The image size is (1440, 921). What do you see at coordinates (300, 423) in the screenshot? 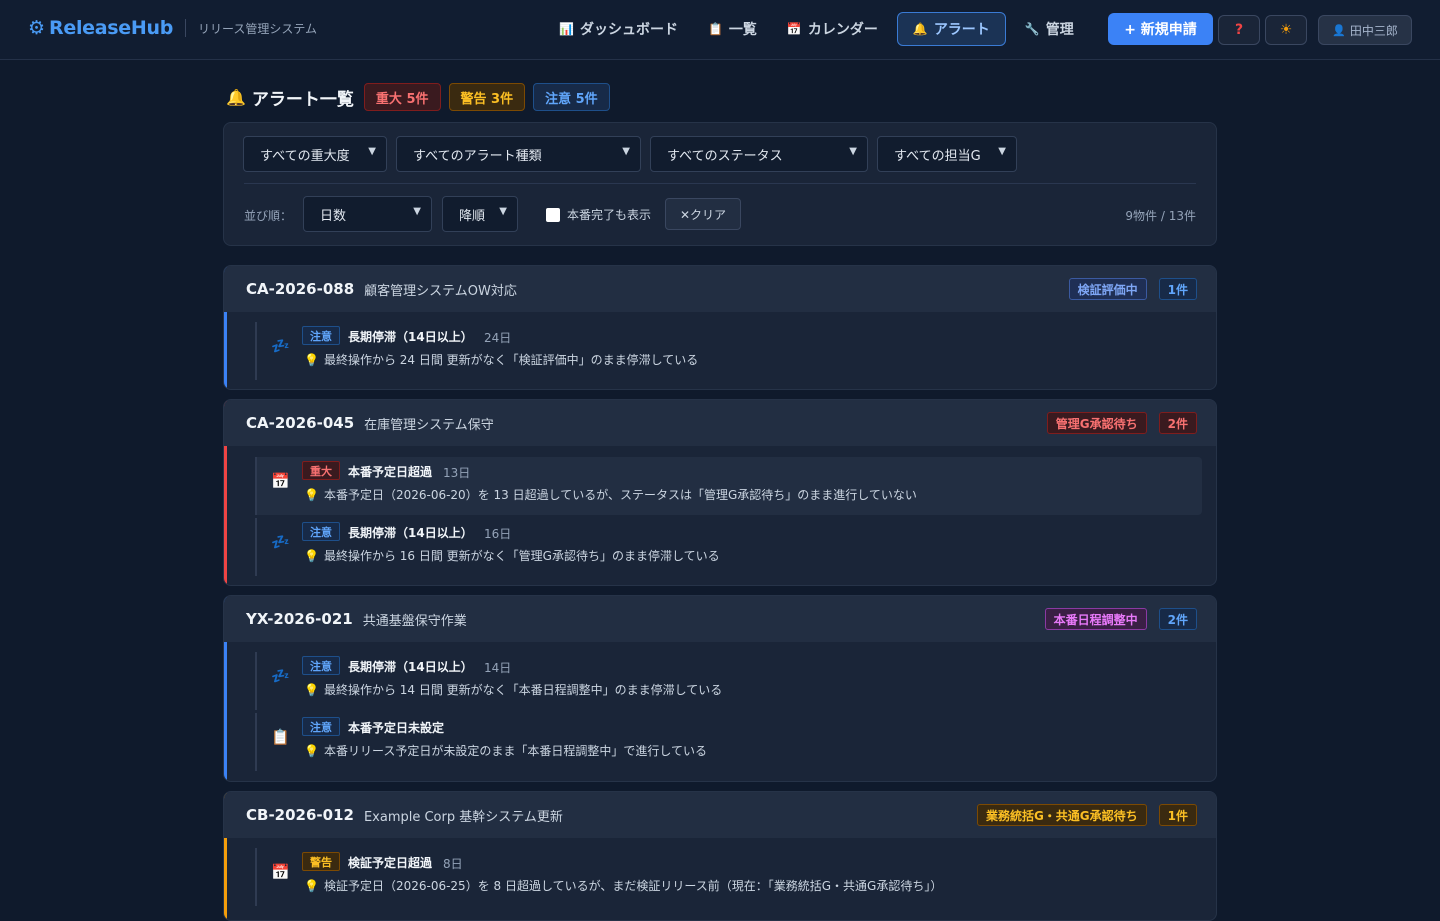
I see `request-id: CA-2026-045` at bounding box center [300, 423].